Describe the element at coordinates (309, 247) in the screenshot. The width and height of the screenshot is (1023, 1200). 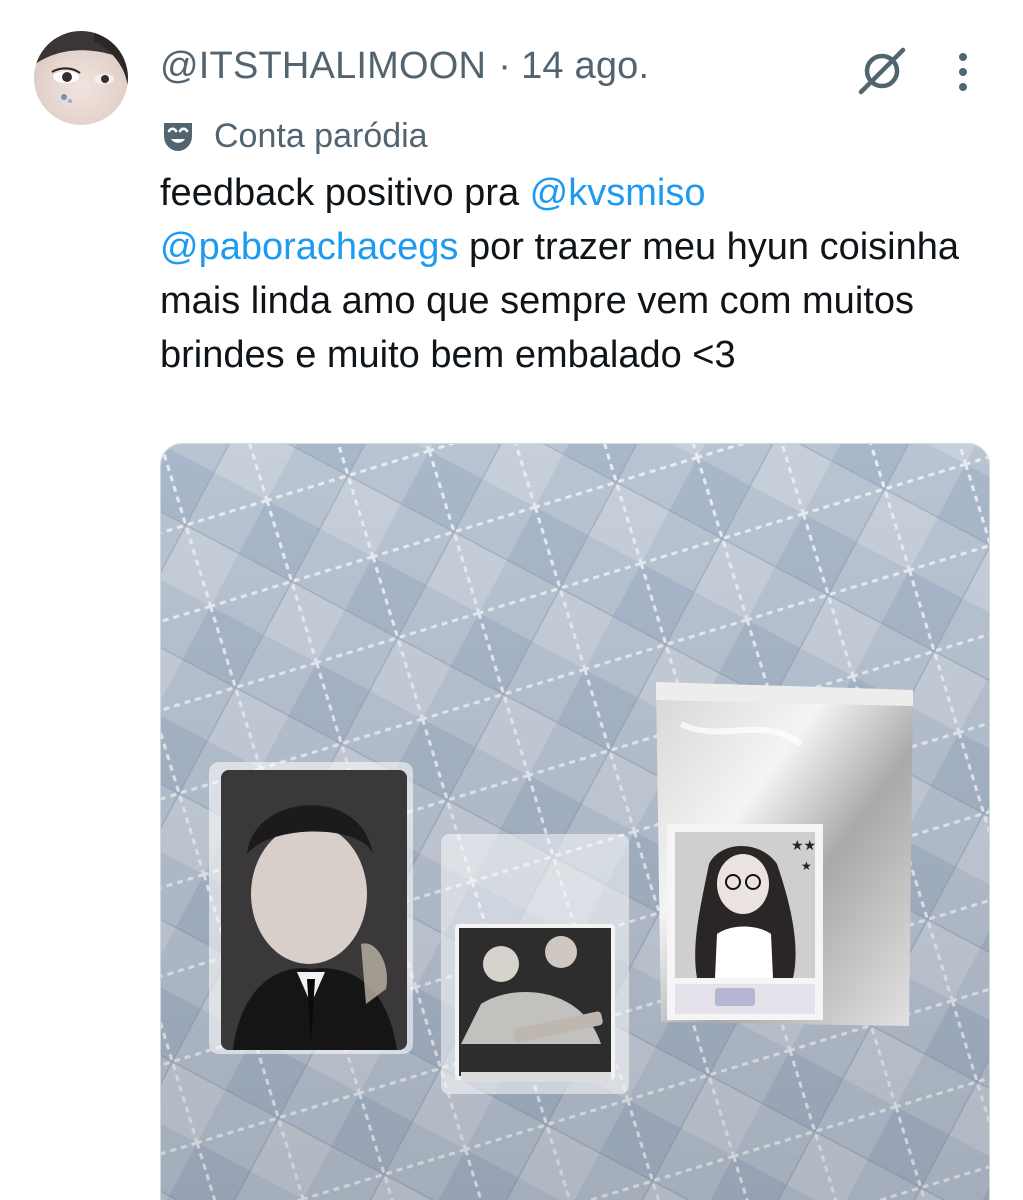
I see `mention-link-2: @paborachacegs` at that location.